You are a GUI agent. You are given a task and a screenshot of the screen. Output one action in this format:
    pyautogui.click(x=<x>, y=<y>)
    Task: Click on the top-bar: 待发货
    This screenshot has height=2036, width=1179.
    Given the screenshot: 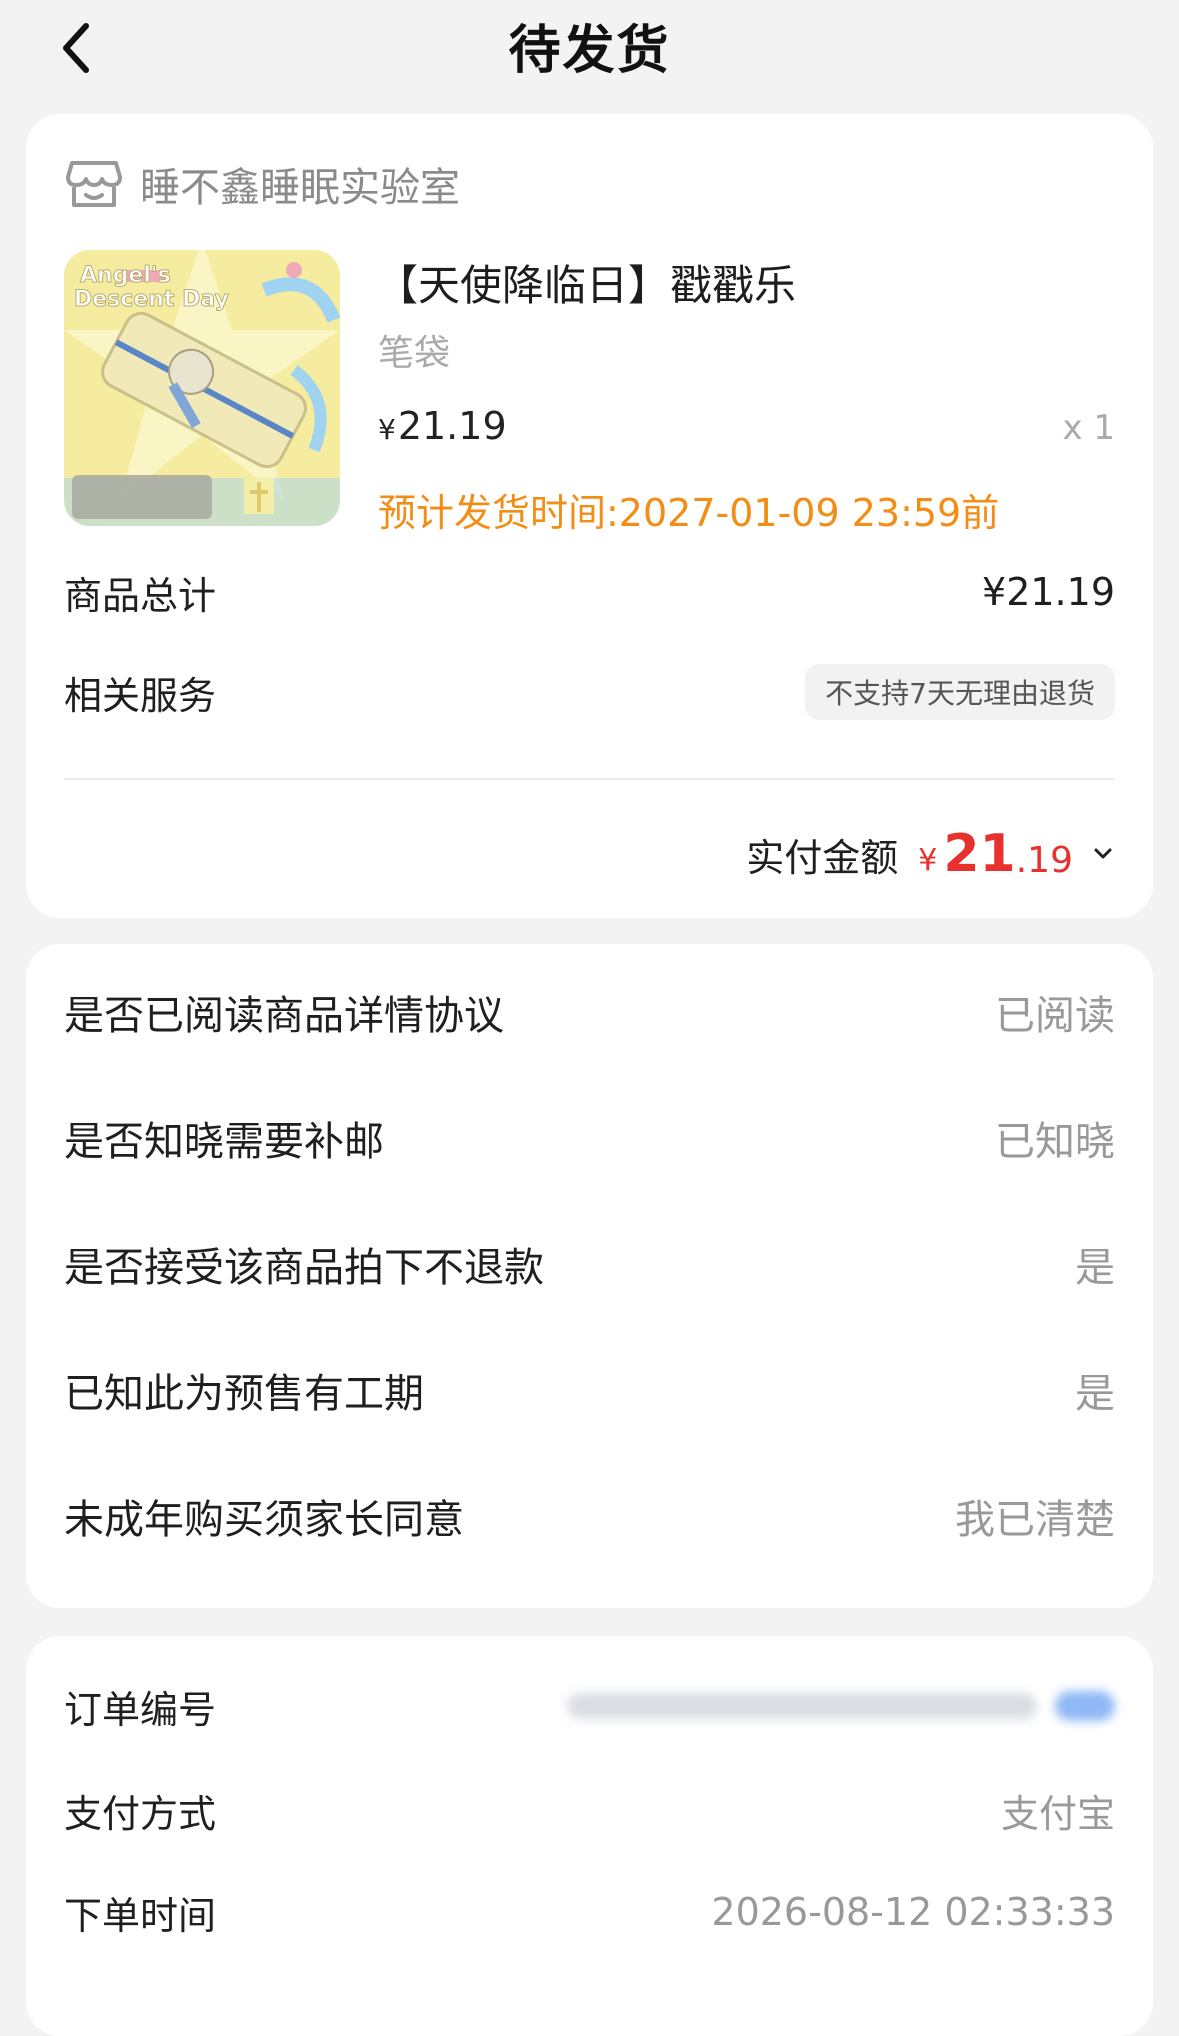 What is the action you would take?
    pyautogui.click(x=589, y=50)
    